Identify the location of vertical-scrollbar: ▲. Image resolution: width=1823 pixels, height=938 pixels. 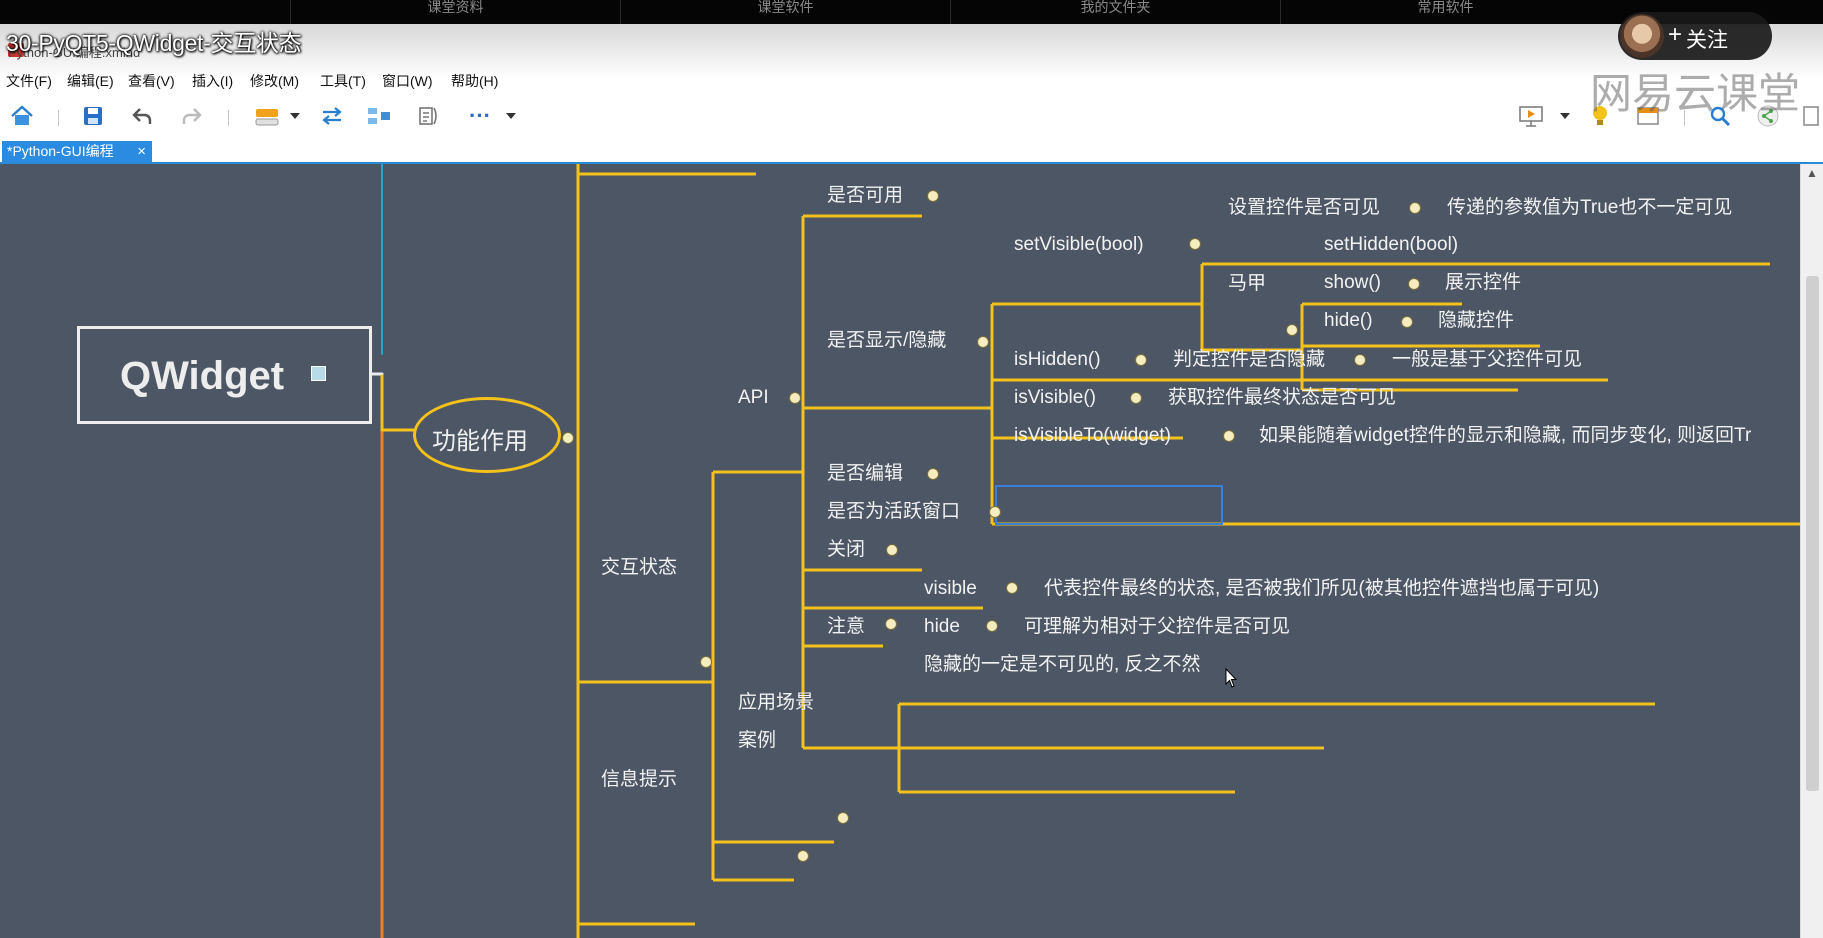
(1811, 551).